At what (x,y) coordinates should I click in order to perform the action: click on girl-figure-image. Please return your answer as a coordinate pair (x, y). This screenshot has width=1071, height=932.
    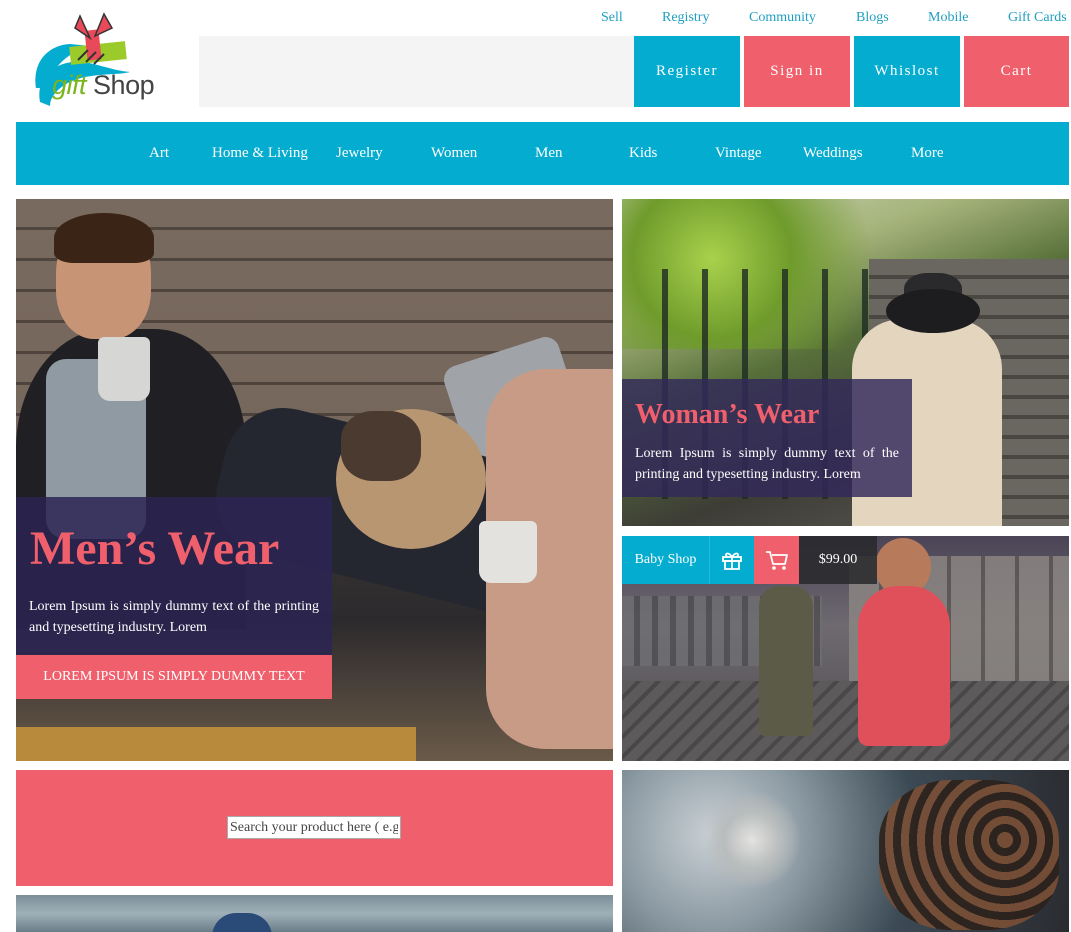
    Looking at the image, I should click on (904, 666).